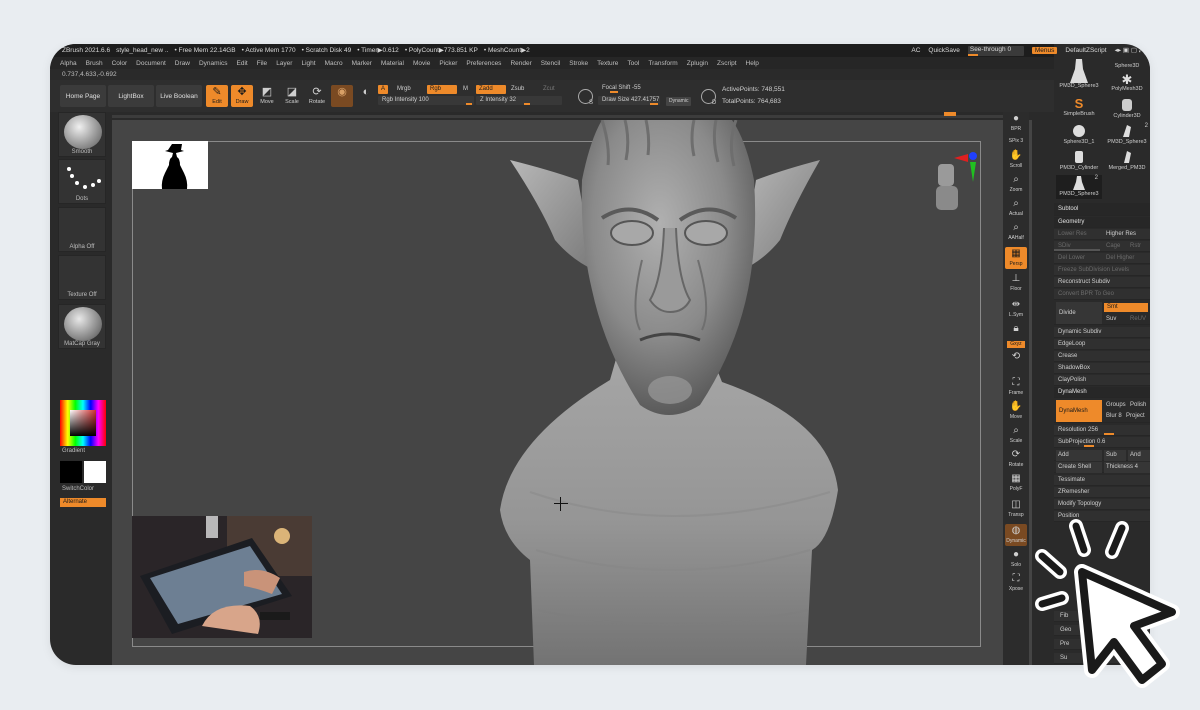 The image size is (1200, 710). What do you see at coordinates (284, 63) in the screenshot?
I see `menu-layer: Layer` at bounding box center [284, 63].